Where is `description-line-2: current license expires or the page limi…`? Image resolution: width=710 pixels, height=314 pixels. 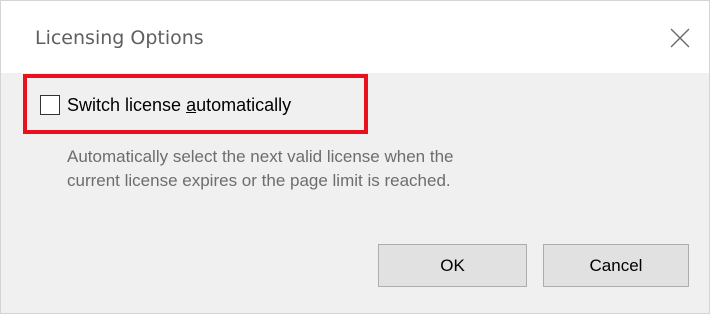
description-line-2: current license expires or the page limi… is located at coordinates (259, 180).